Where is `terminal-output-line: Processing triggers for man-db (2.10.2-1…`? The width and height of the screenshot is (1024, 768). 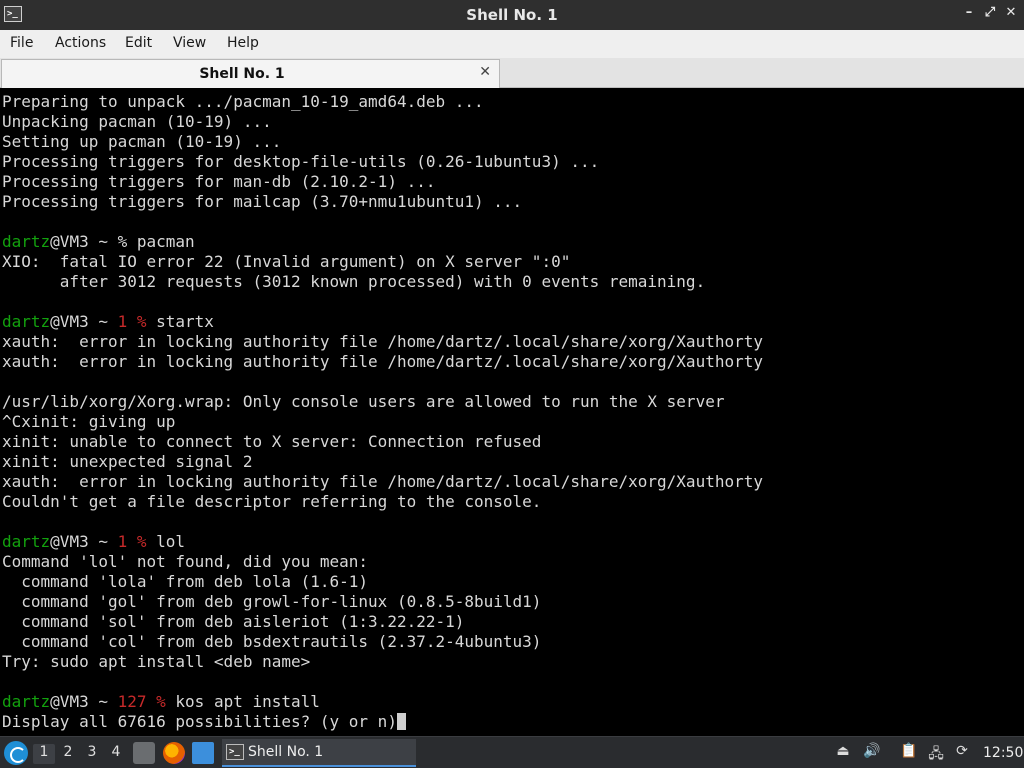 terminal-output-line: Processing triggers for man-db (2.10.2-1… is located at coordinates (218, 182).